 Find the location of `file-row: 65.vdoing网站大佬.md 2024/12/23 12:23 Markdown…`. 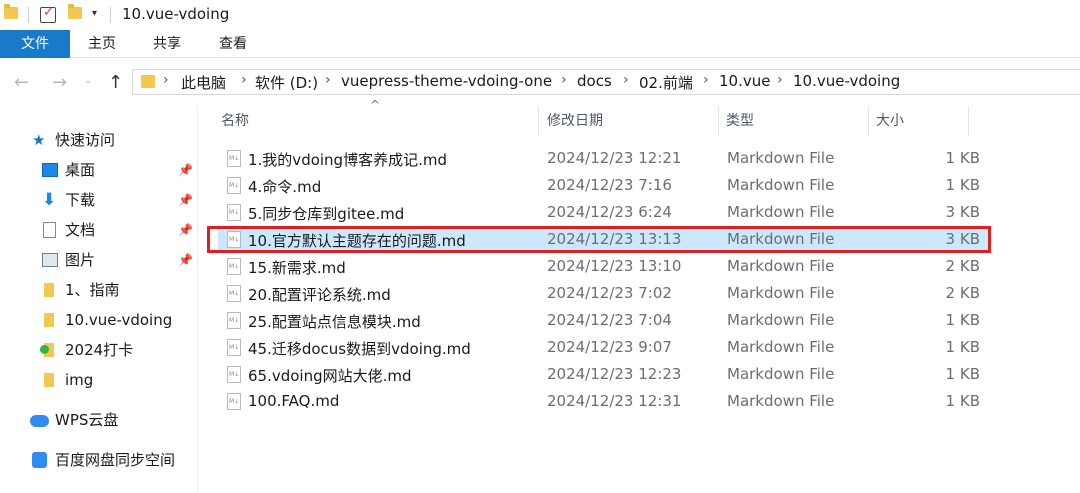

file-row: 65.vdoing网站大佬.md 2024/12/23 12:23 Markdown… is located at coordinates (604, 375).